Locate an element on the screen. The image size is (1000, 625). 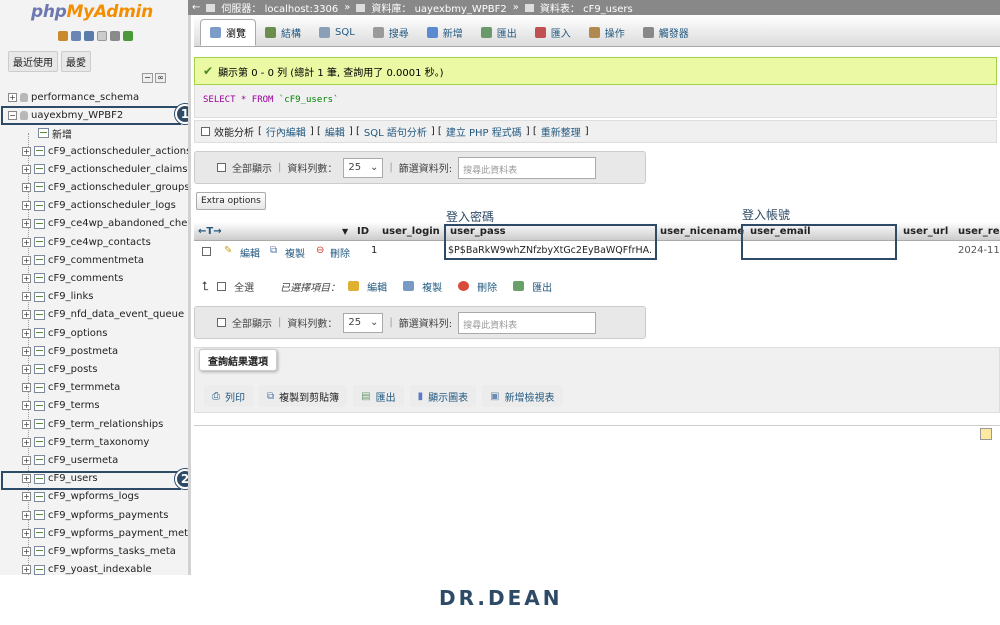
sidebar-table-item: + cF9_links is located at coordinates (105, 297).